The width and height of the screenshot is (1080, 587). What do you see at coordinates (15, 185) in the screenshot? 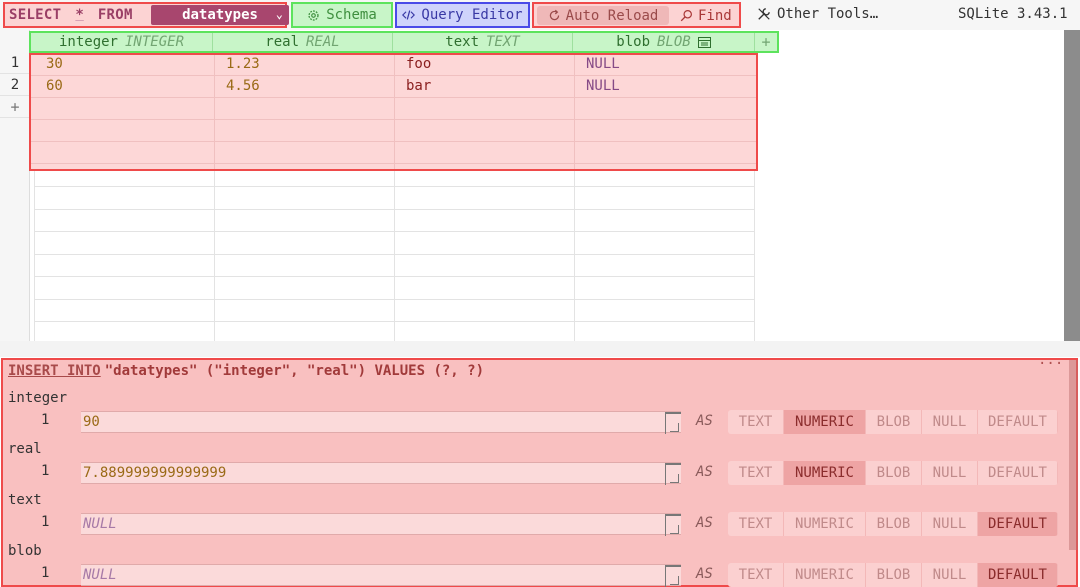
I see `row-number-column: 1 2 +` at bounding box center [15, 185].